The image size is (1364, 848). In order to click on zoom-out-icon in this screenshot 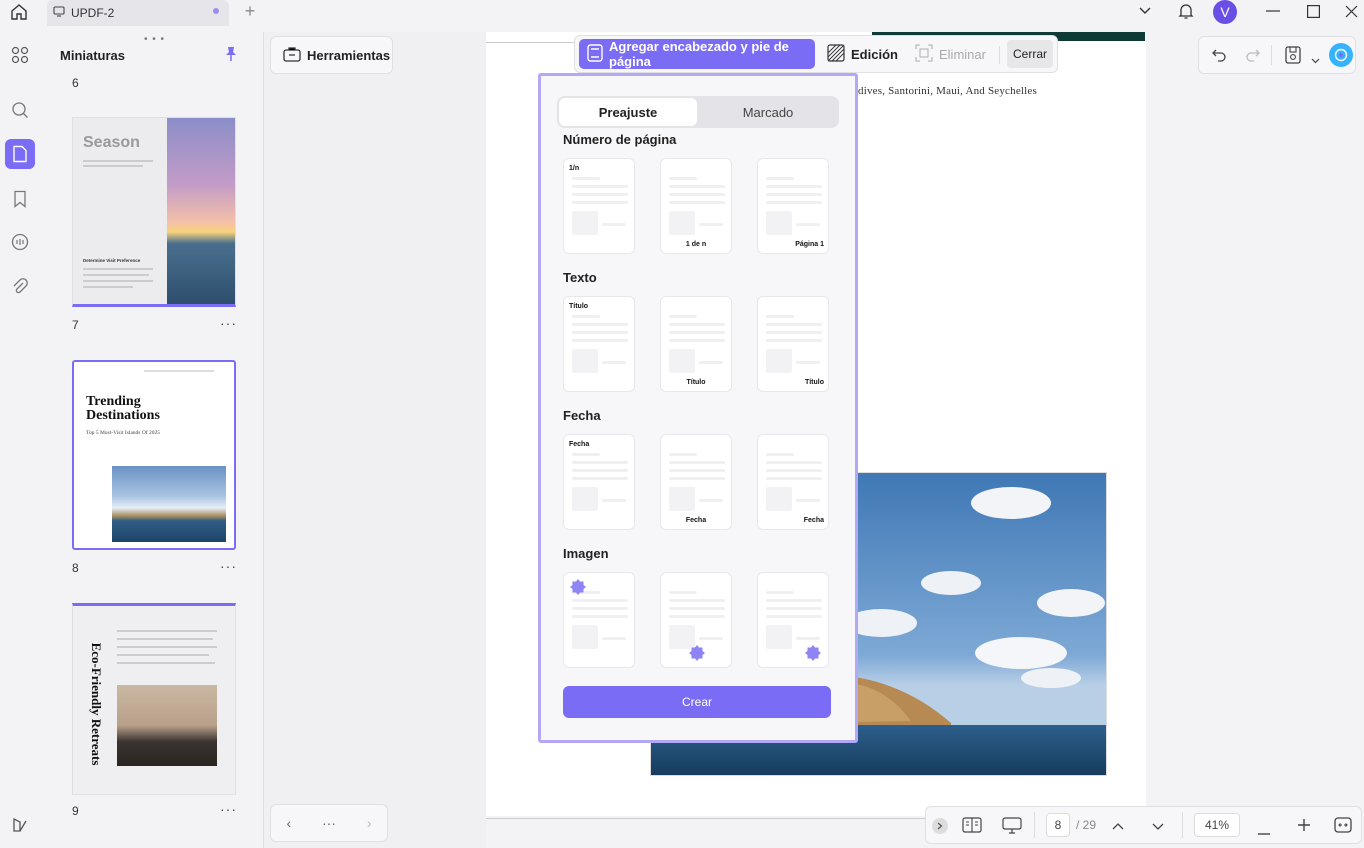, I will do `click(1264, 831)`.